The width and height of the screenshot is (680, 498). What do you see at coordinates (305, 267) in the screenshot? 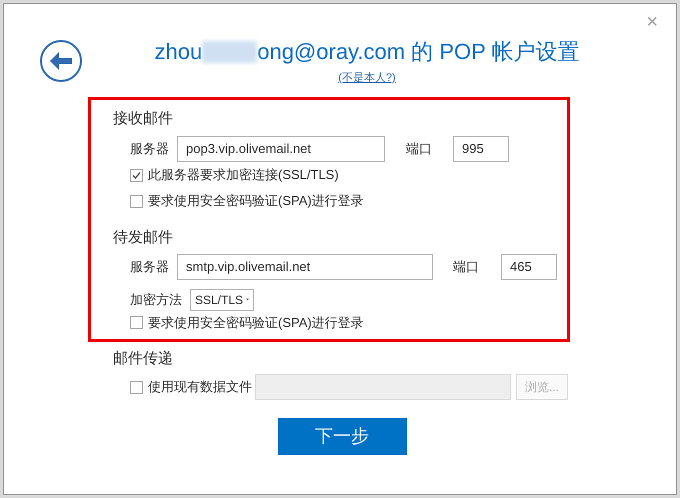
I see `server-field: smtp.vip.olivemail.net` at bounding box center [305, 267].